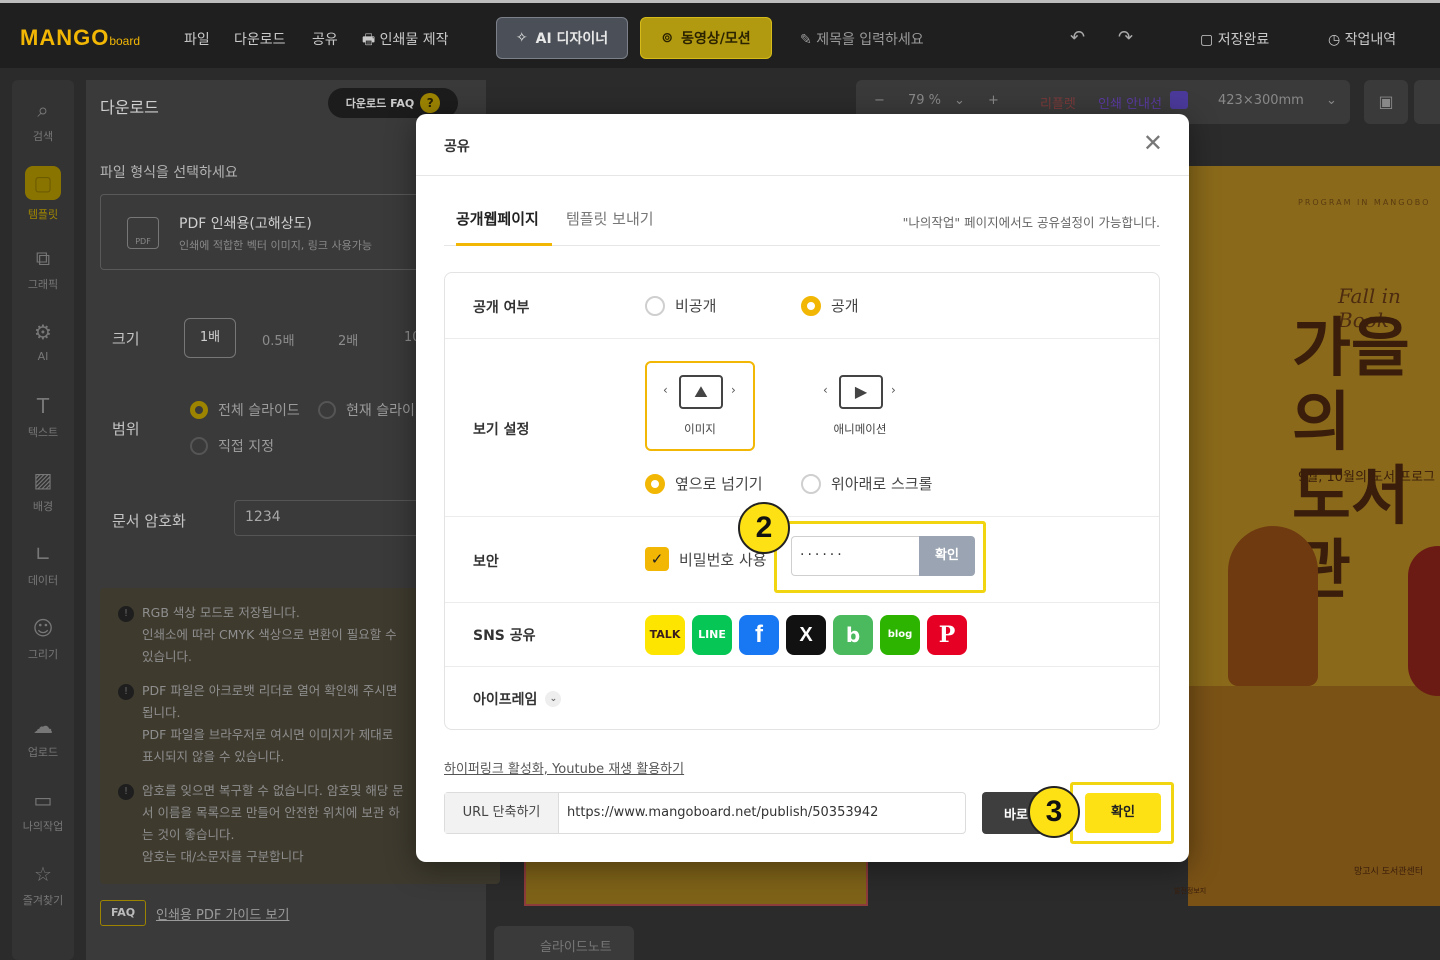  Describe the element at coordinates (680, 305) in the screenshot. I see `private-radio: 비공개` at that location.